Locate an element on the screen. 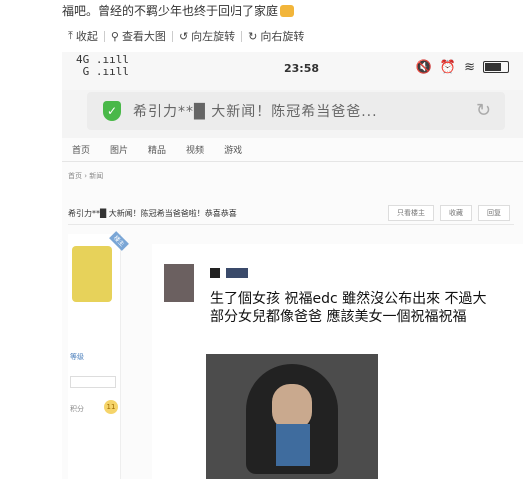 The width and height of the screenshot is (525, 479). caption-text: 福吧。曾经的不羁少年也终于回归了家庭 is located at coordinates (170, 11).